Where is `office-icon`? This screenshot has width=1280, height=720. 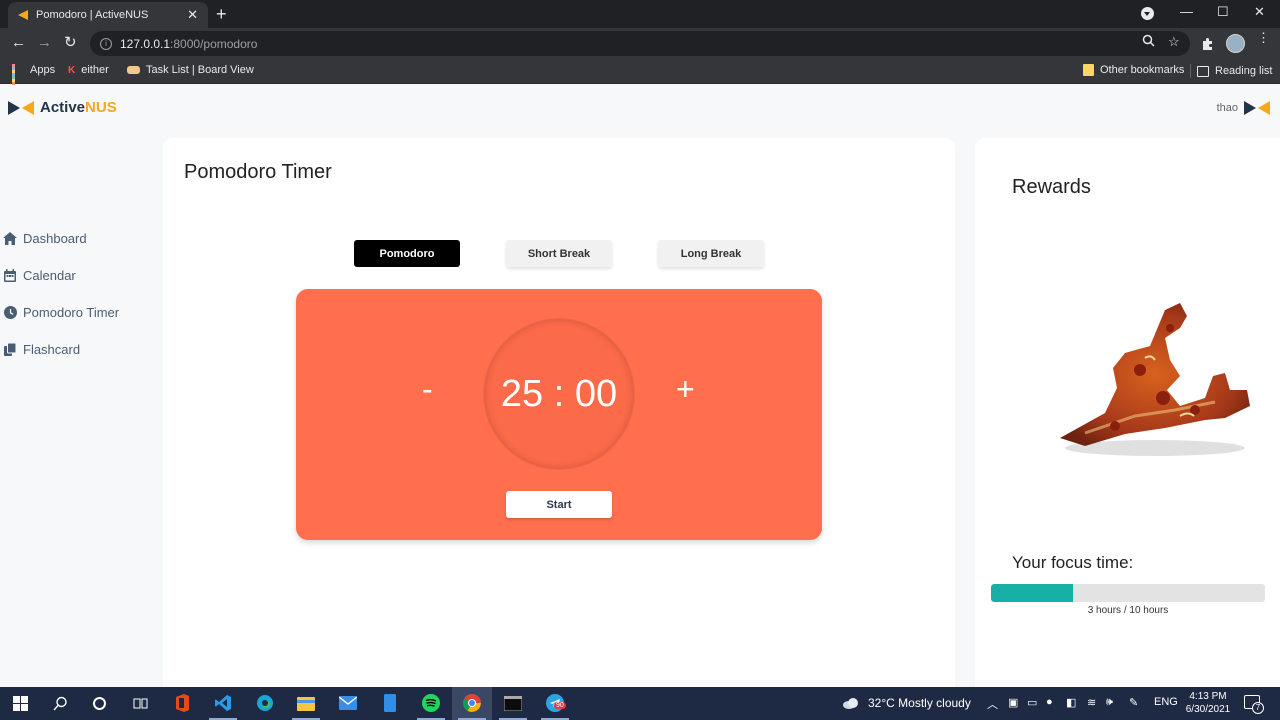
office-icon is located at coordinates (182, 703).